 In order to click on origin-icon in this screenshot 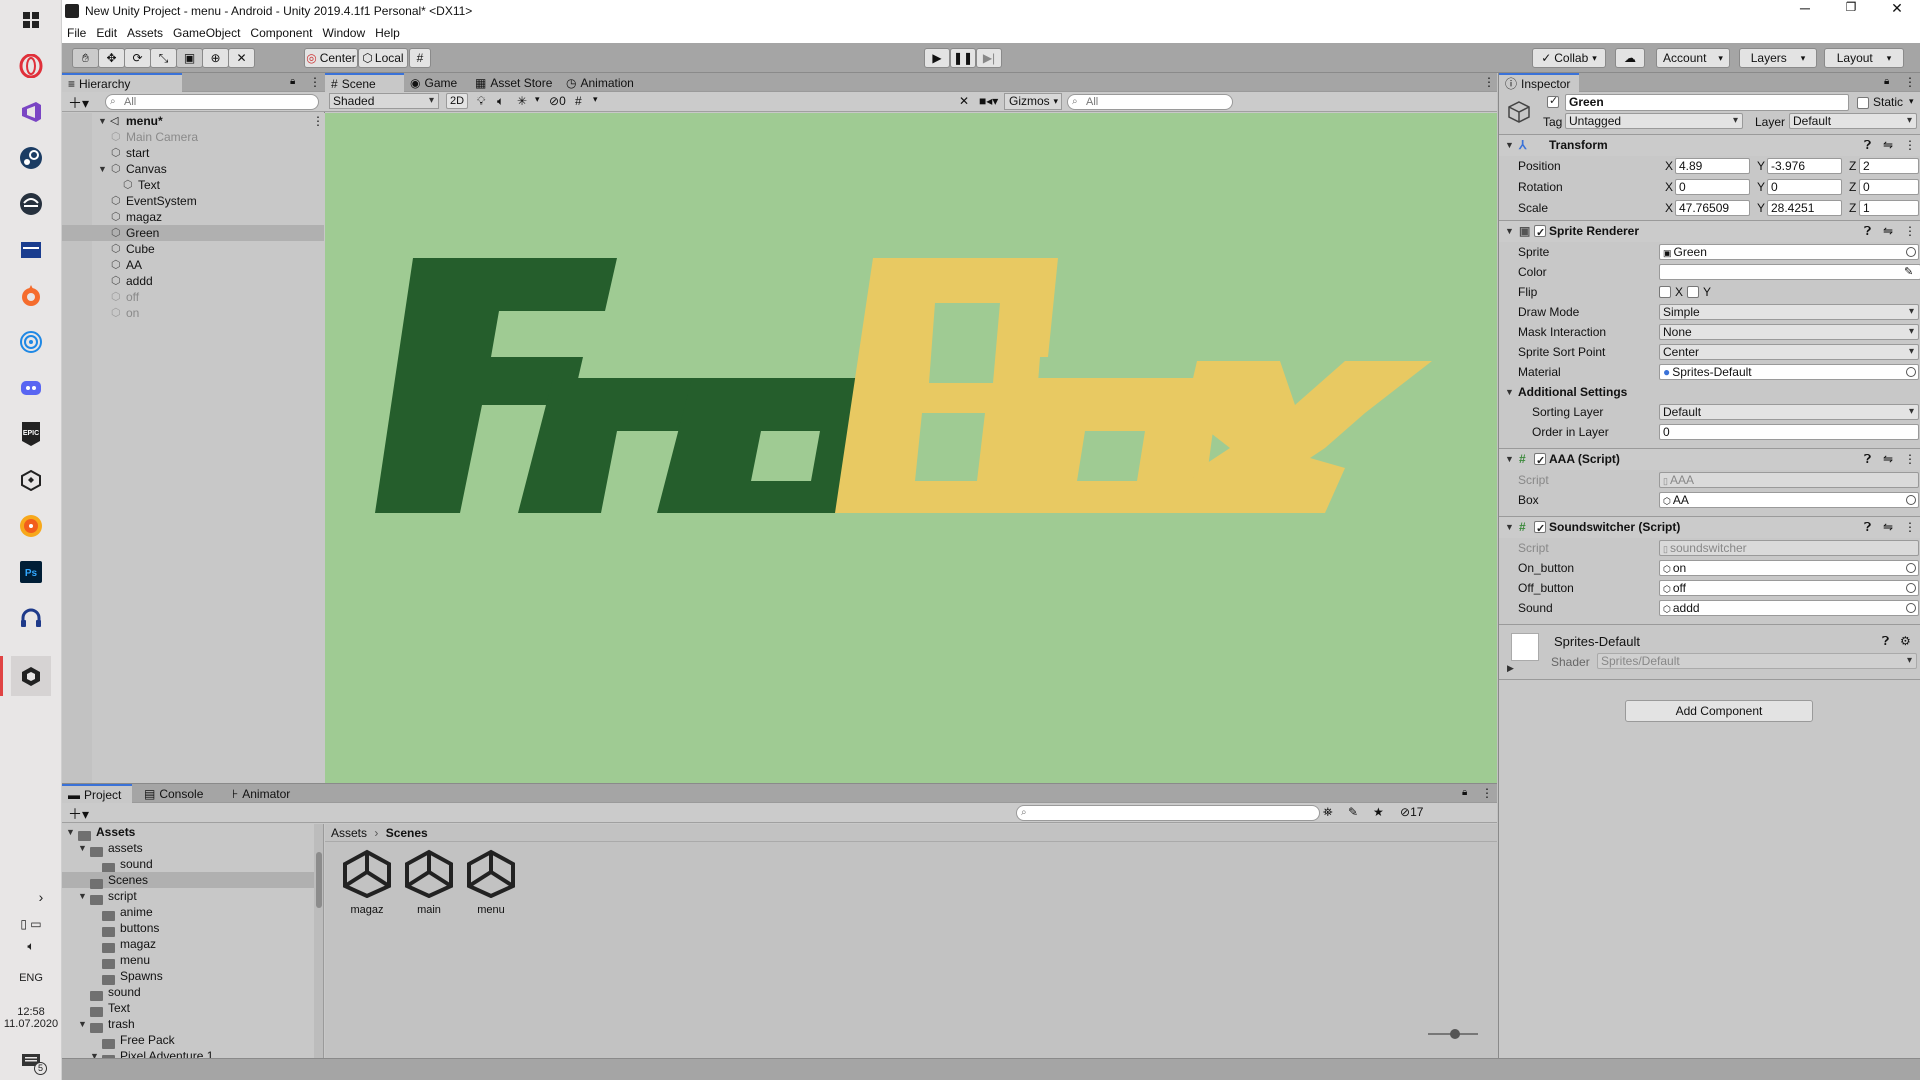, I will do `click(31, 296)`.